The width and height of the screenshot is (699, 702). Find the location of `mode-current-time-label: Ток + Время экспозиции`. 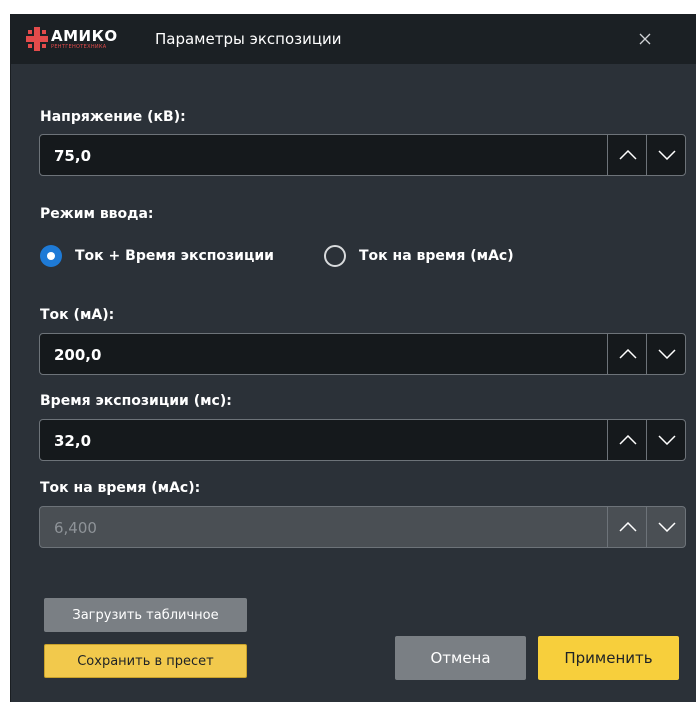

mode-current-time-label: Ток + Время экспозиции is located at coordinates (174, 256).